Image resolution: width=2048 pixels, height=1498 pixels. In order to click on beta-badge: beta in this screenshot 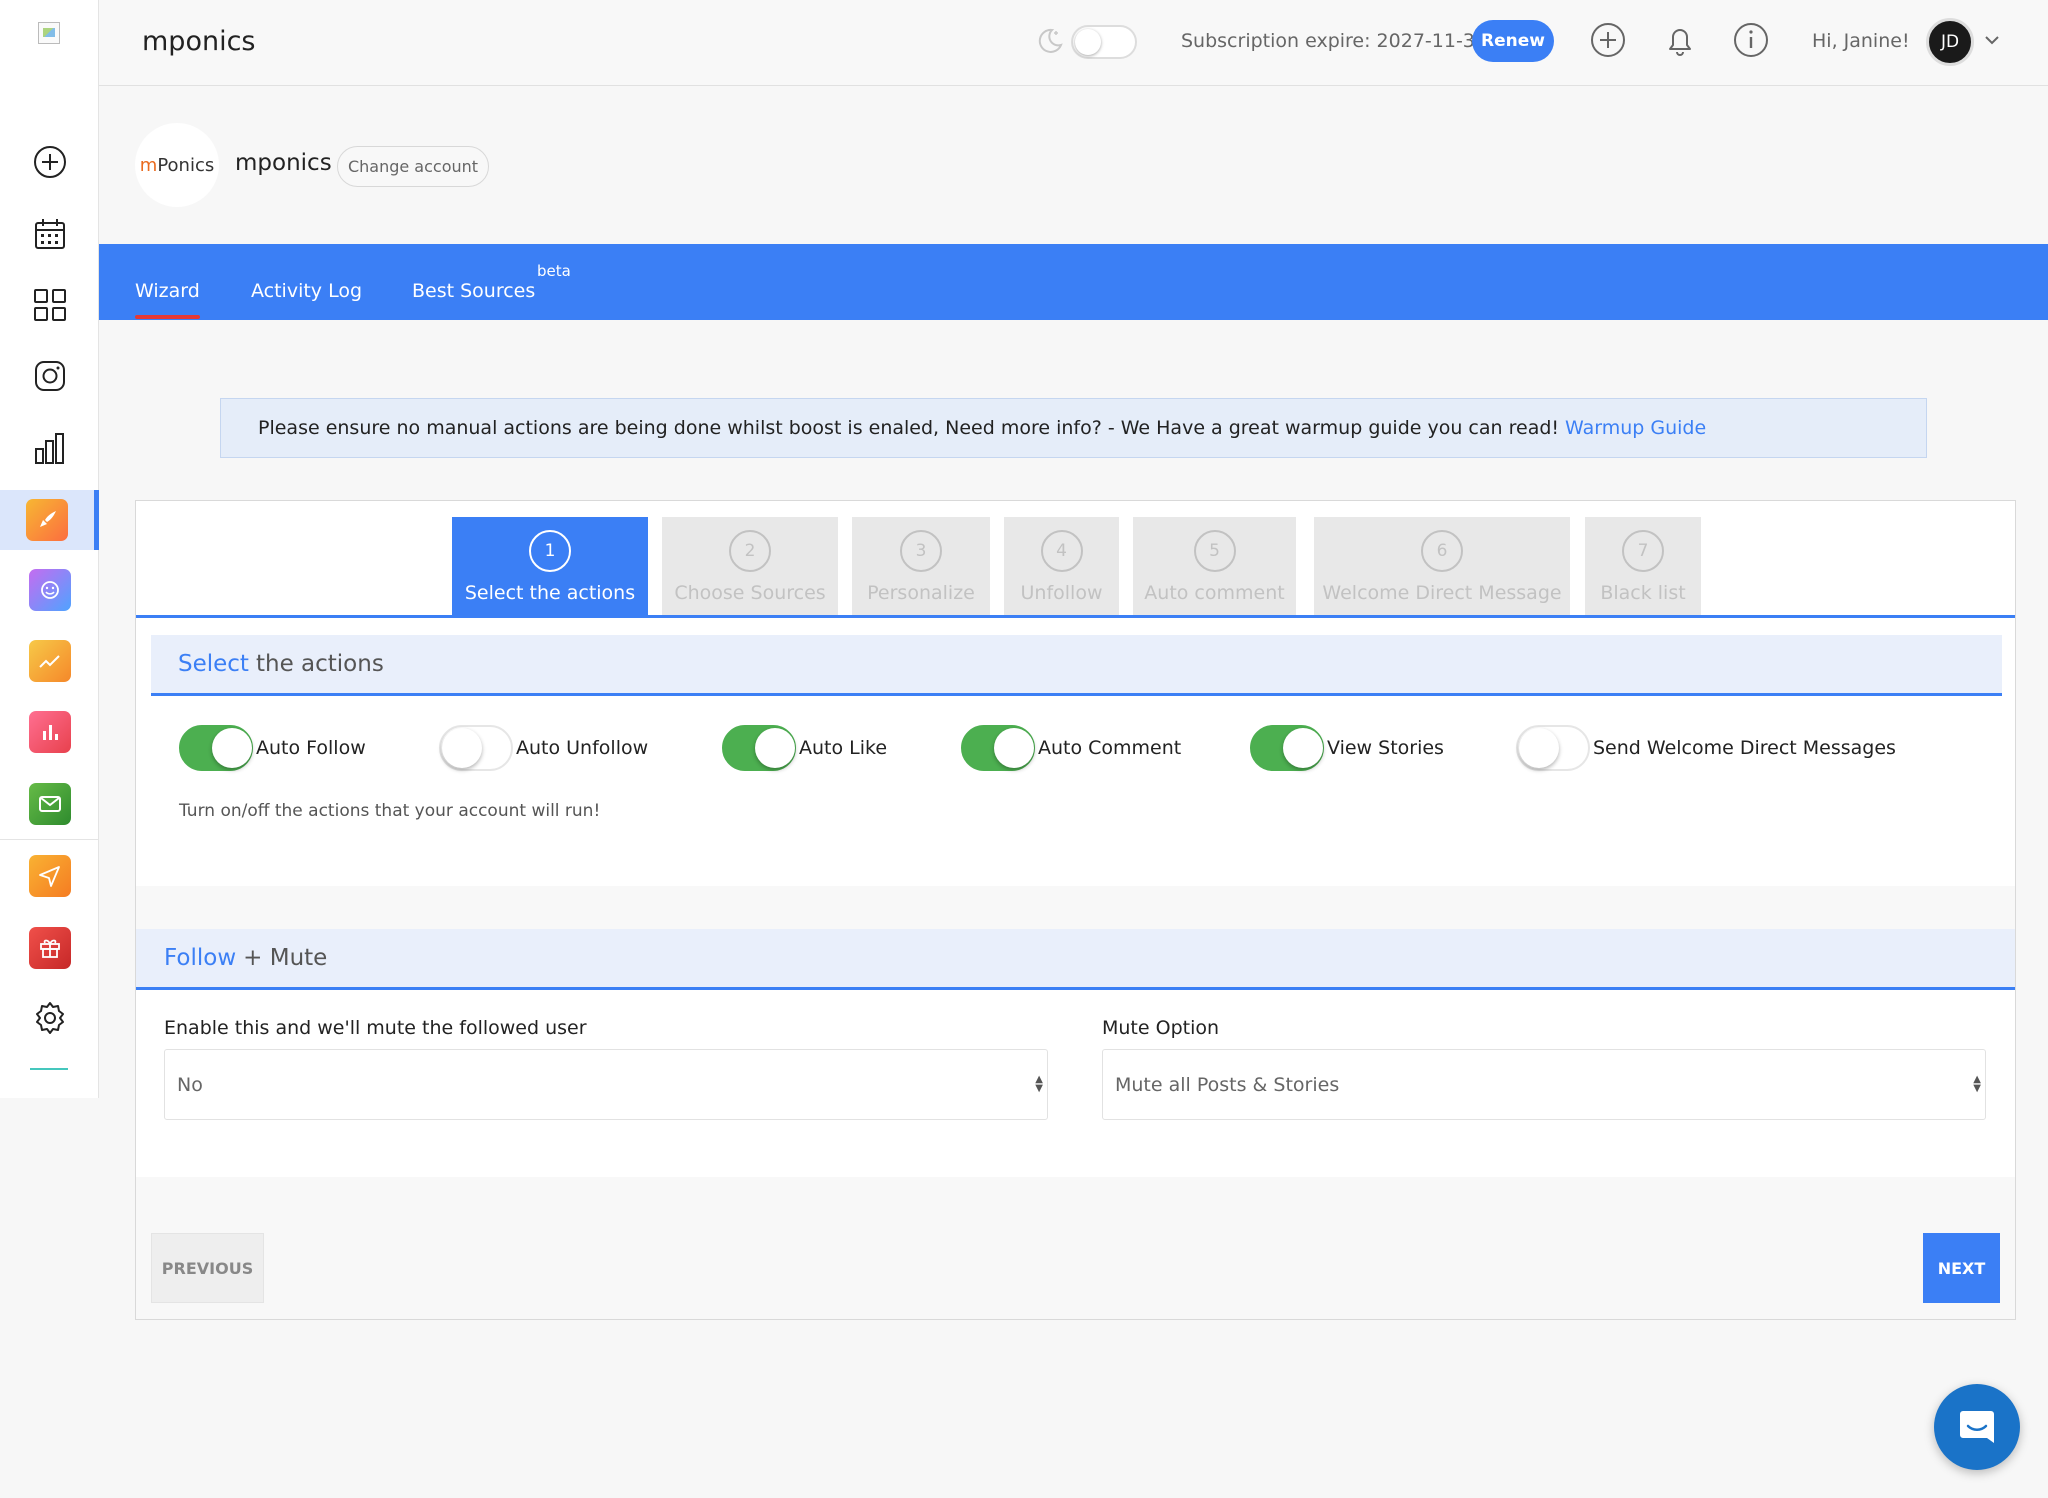, I will do `click(554, 271)`.